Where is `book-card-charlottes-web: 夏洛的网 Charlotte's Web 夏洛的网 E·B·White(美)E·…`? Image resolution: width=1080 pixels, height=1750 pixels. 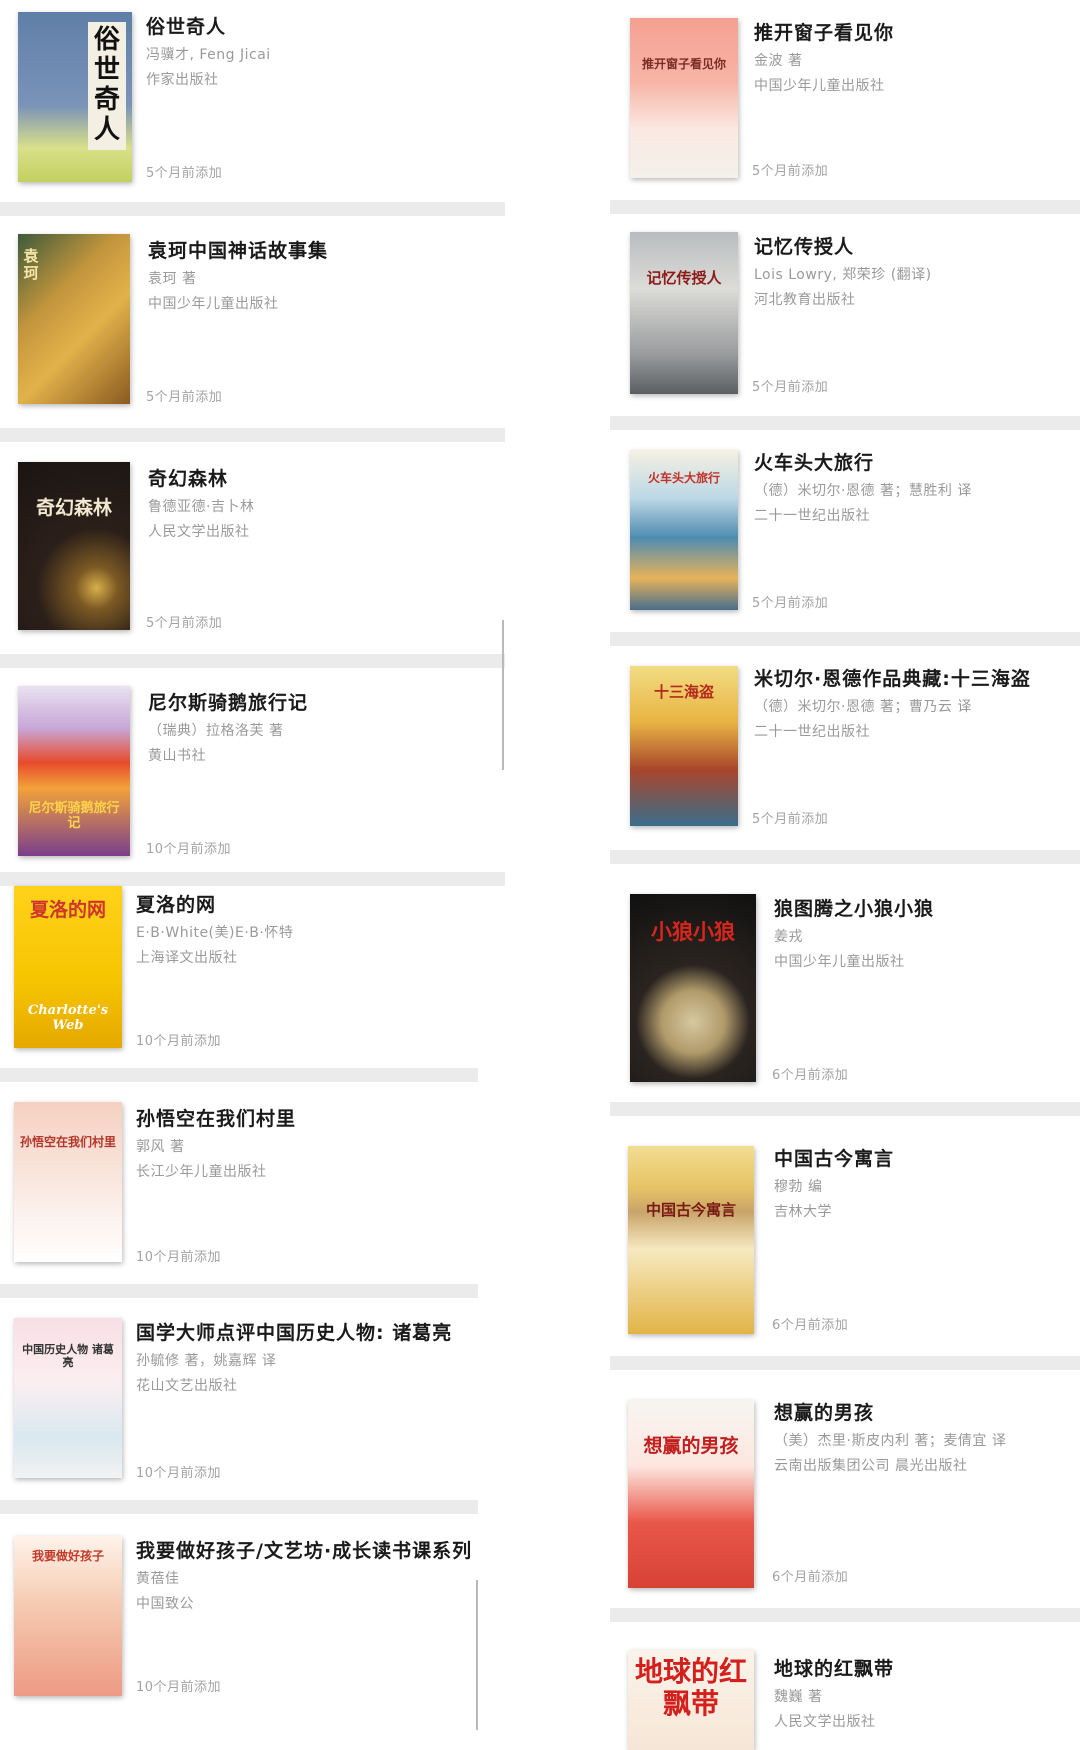
book-card-charlottes-web: 夏洛的网 Charlotte's Web 夏洛的网 E·B·White(美)E·… is located at coordinates (239, 984).